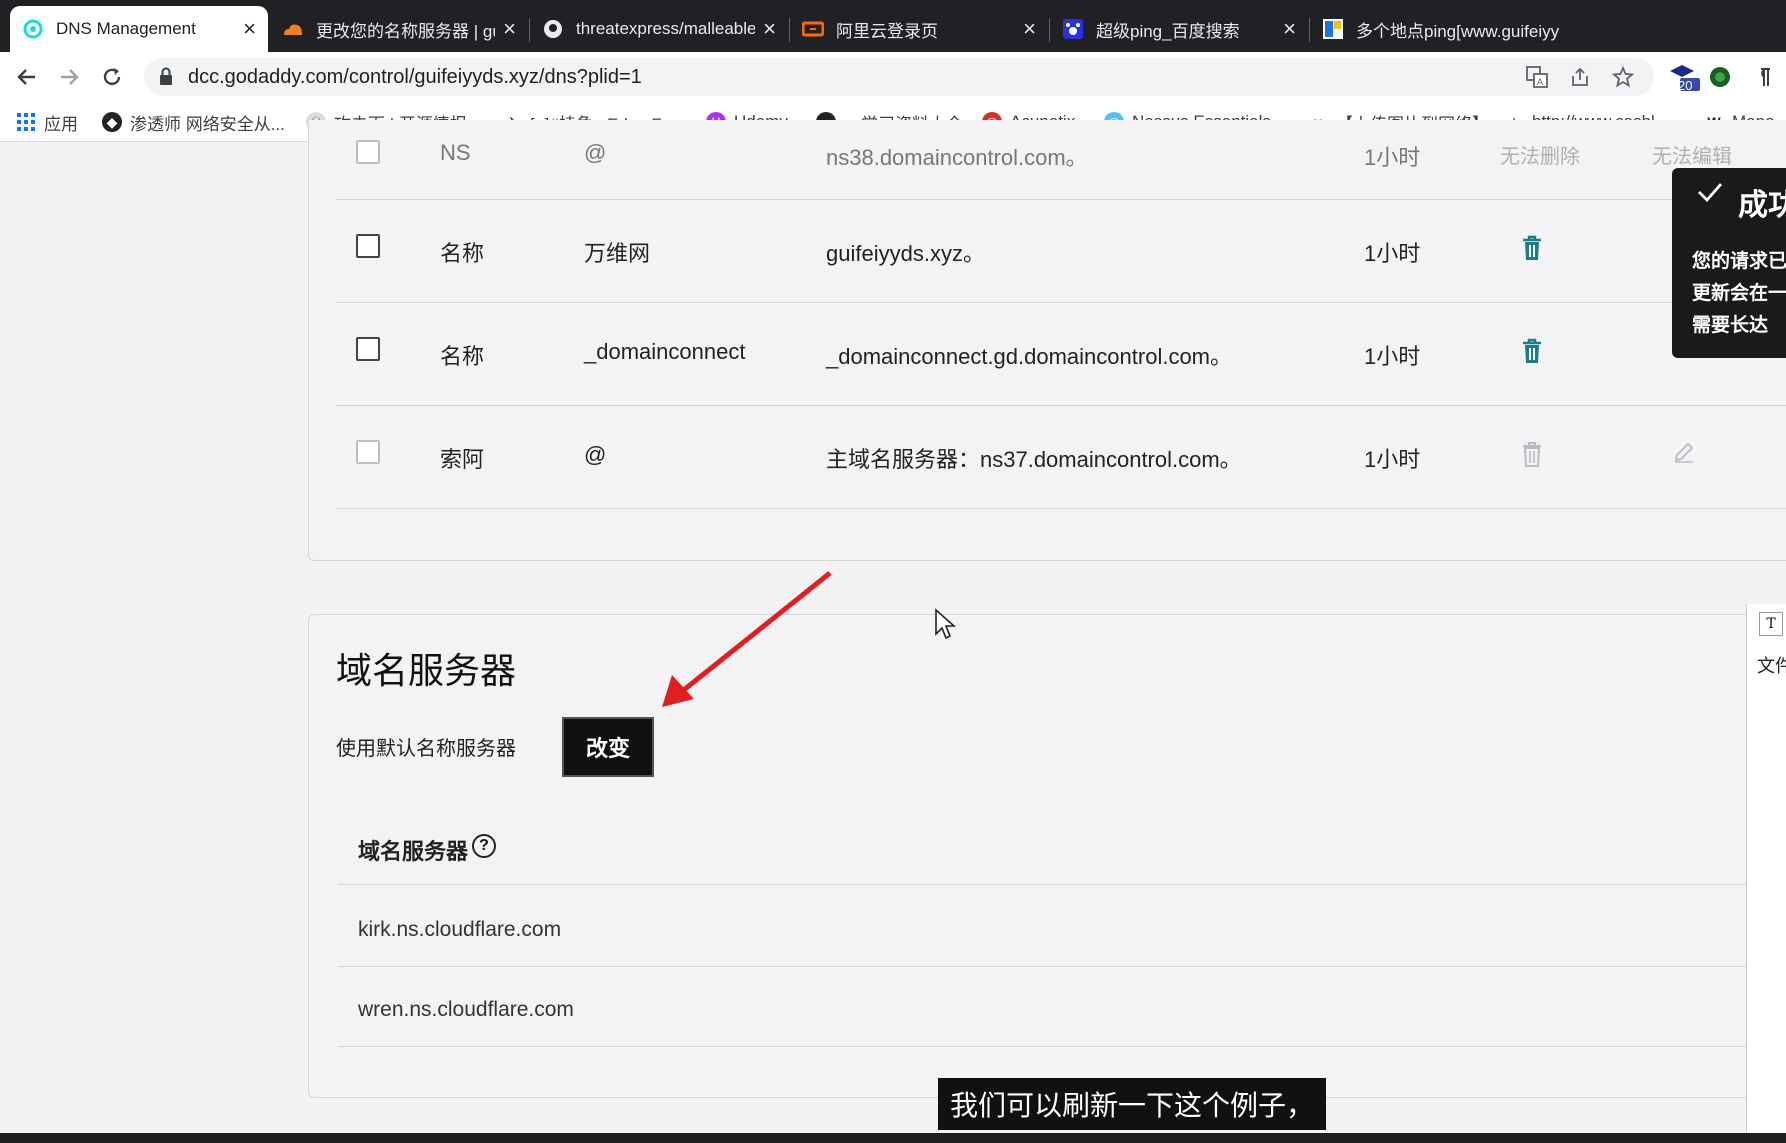 Image resolution: width=1786 pixels, height=1143 pixels. Describe the element at coordinates (813, 29) in the screenshot. I see `aliyun-icon` at that location.